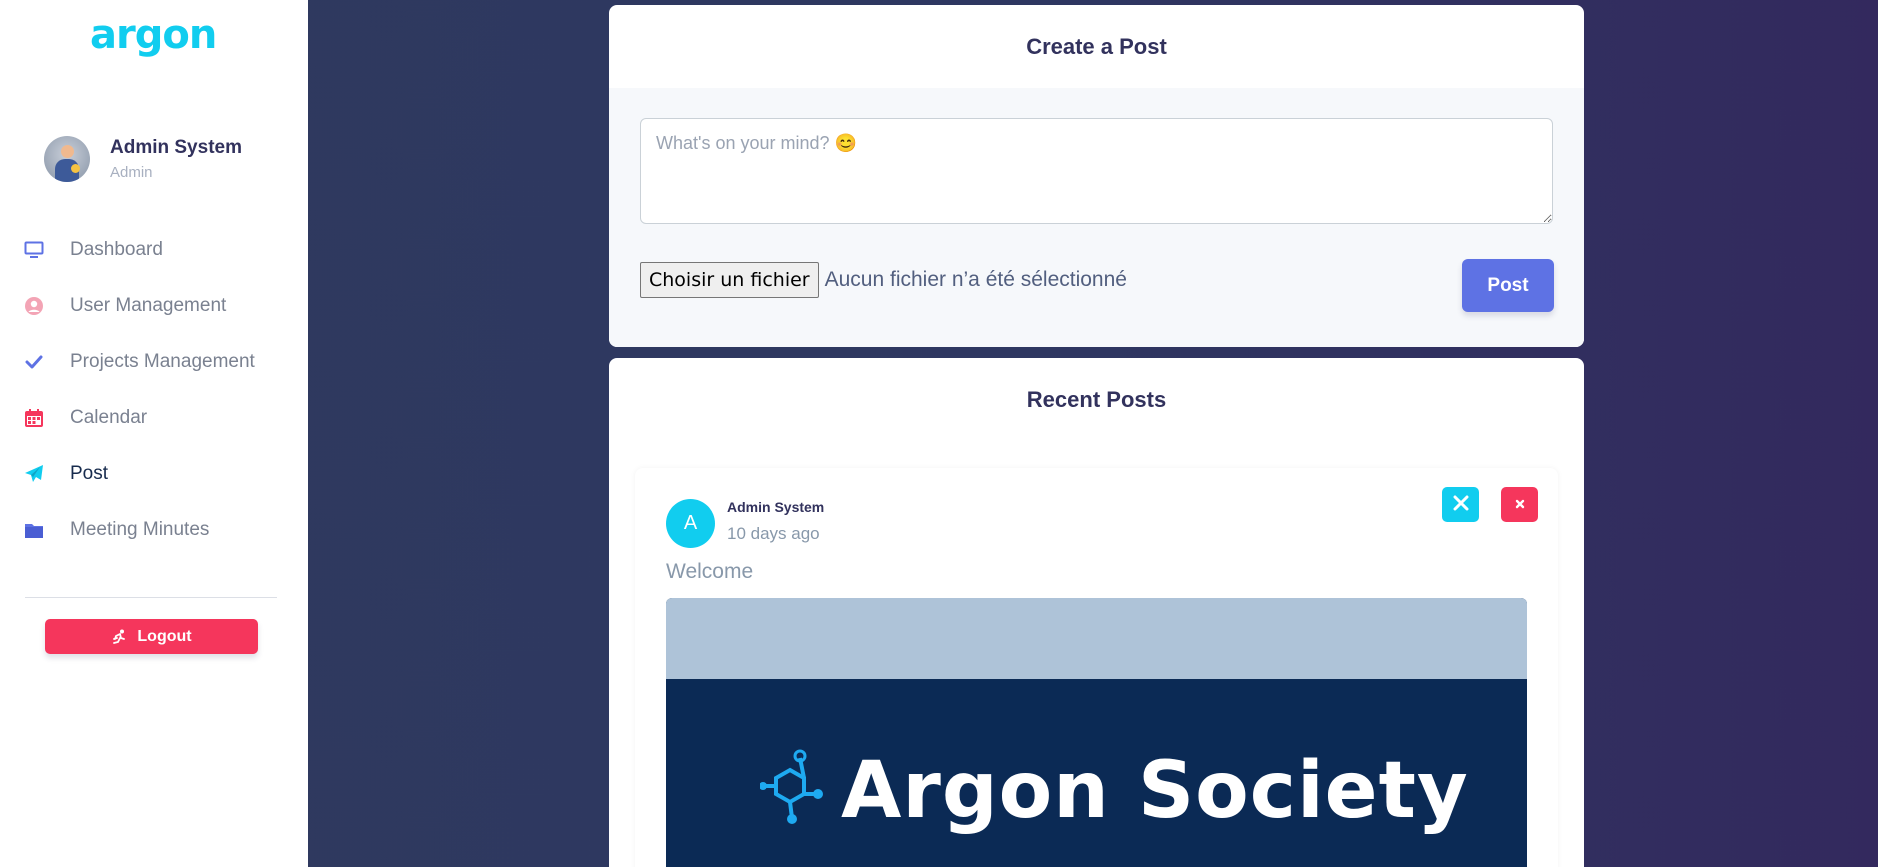  Describe the element at coordinates (138, 474) in the screenshot. I see `sidebar-item-post: Post` at that location.